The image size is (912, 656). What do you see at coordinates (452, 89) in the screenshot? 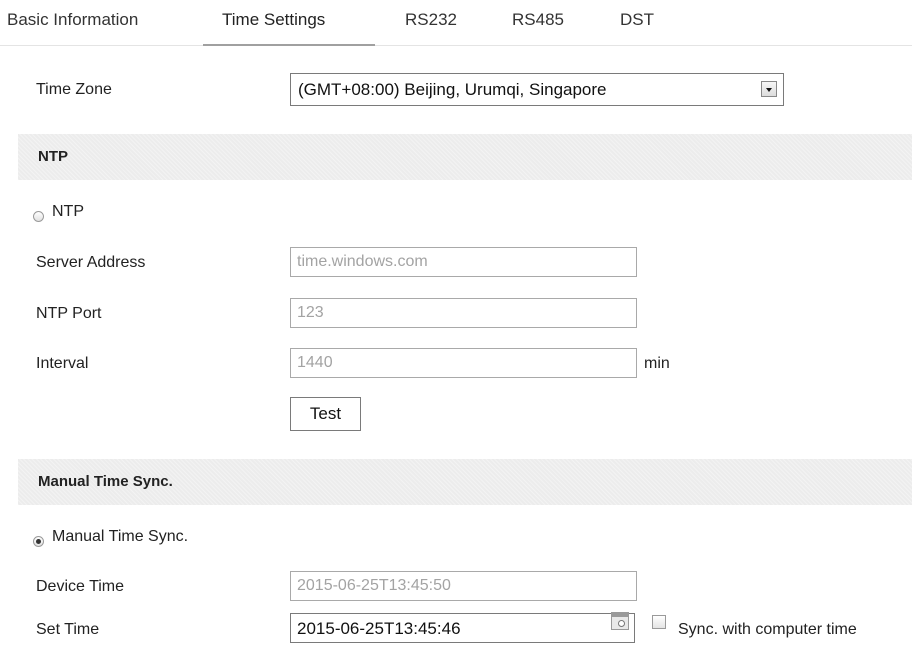
I see `time-zone-value: (GMT+08:00) Beijing, Urumqi, Singapore` at bounding box center [452, 89].